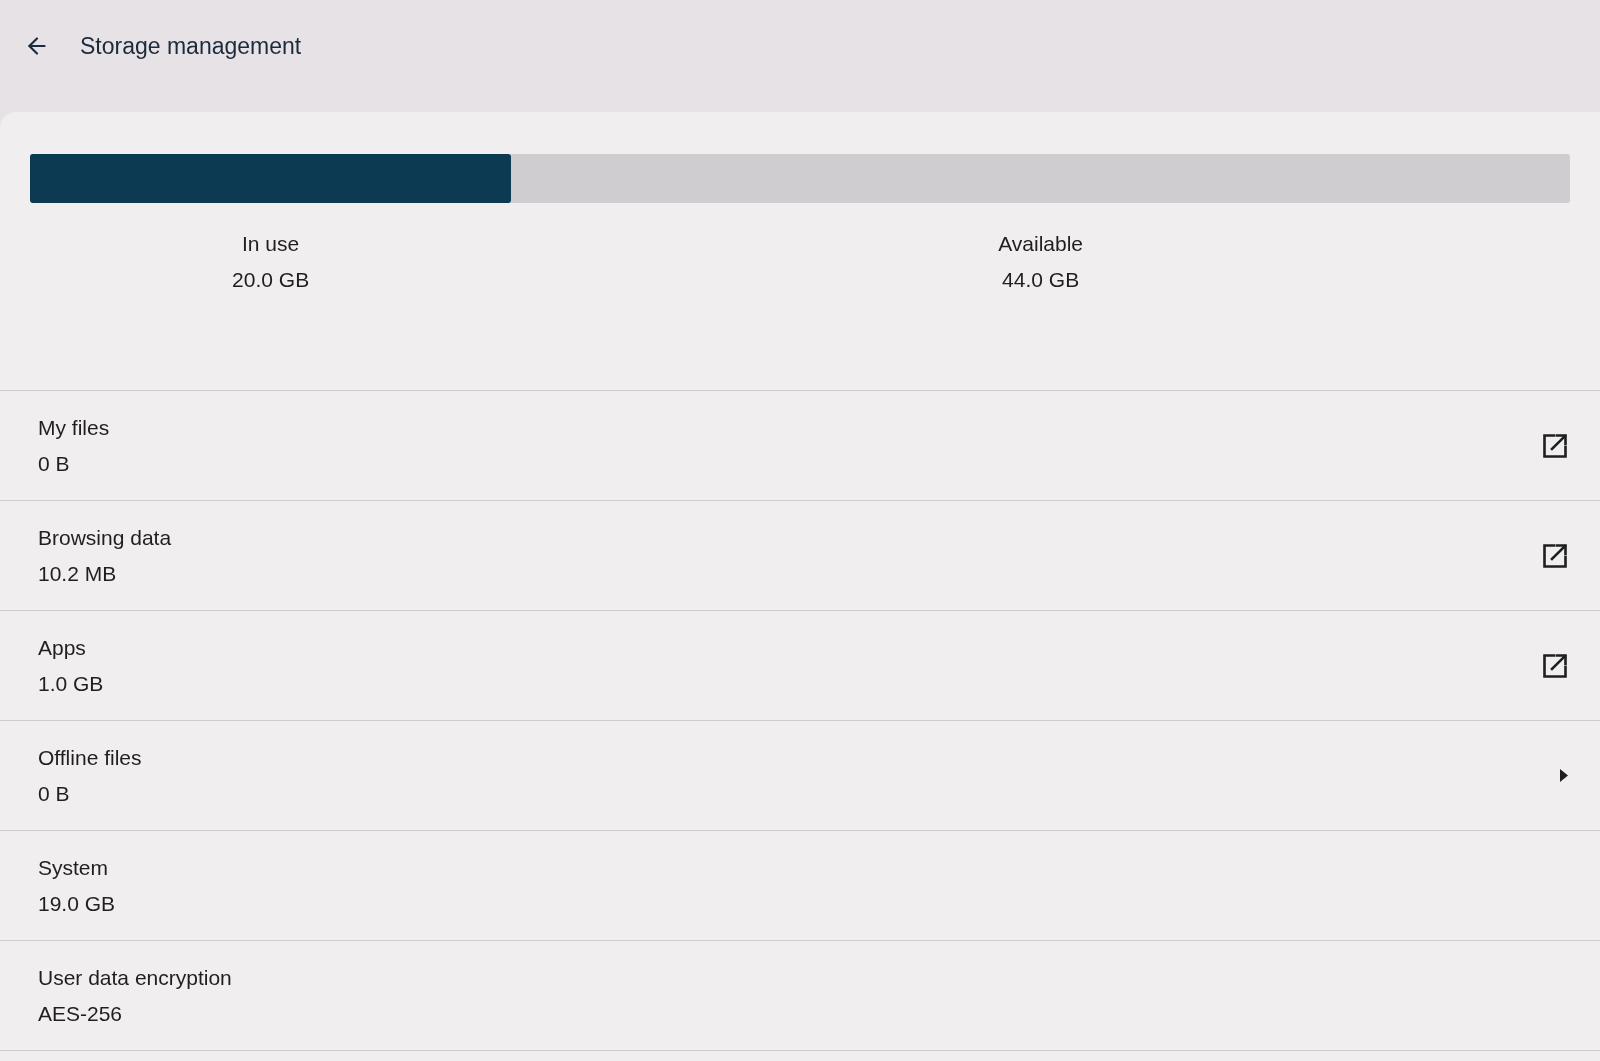  What do you see at coordinates (77, 903) in the screenshot?
I see `category-size: 19.0 GB` at bounding box center [77, 903].